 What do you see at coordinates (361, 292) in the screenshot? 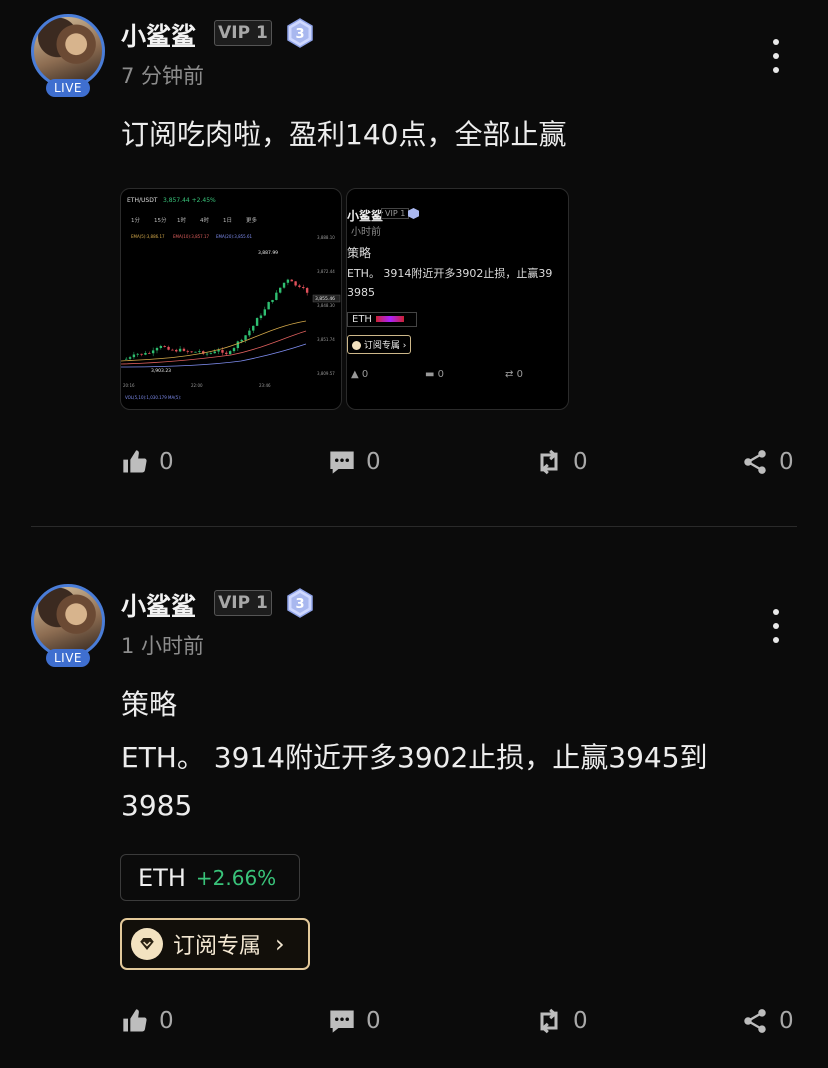
I see `thumb-line3: 3985` at bounding box center [361, 292].